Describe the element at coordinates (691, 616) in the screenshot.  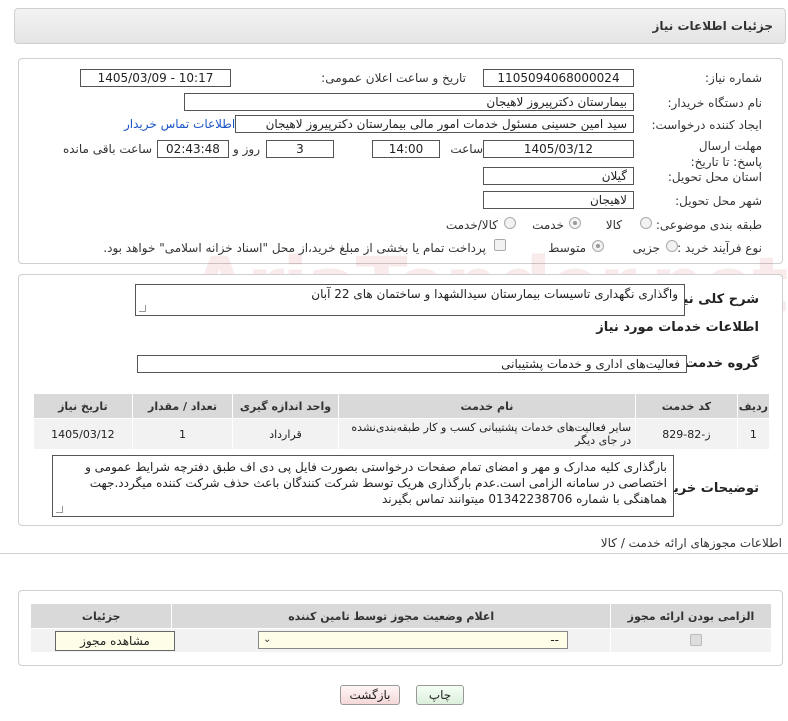
I see `col-permit-required: الزامی بودن ارائه مجوز` at that location.